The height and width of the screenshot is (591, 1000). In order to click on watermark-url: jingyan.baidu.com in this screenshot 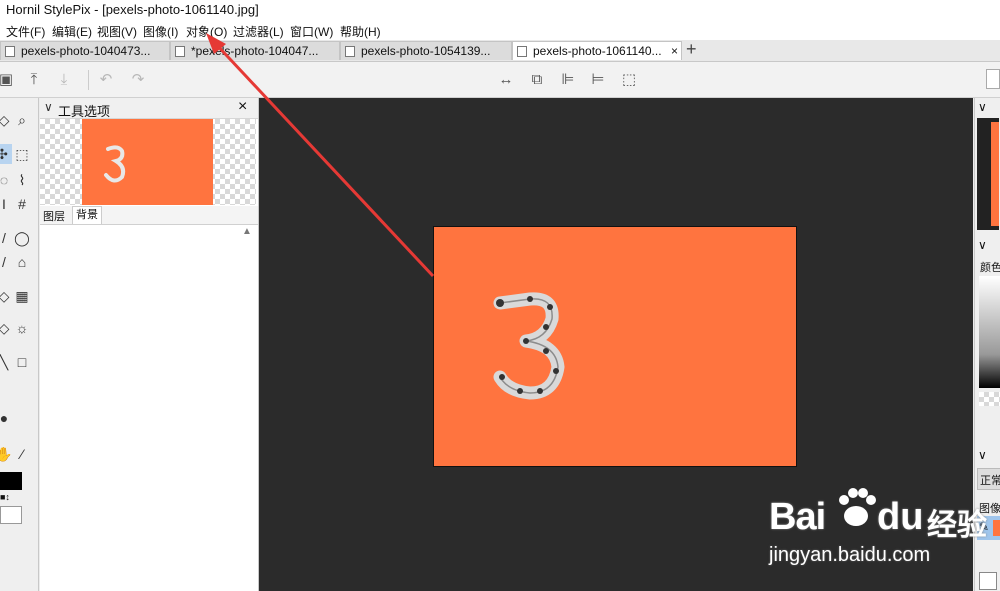, I will do `click(850, 555)`.